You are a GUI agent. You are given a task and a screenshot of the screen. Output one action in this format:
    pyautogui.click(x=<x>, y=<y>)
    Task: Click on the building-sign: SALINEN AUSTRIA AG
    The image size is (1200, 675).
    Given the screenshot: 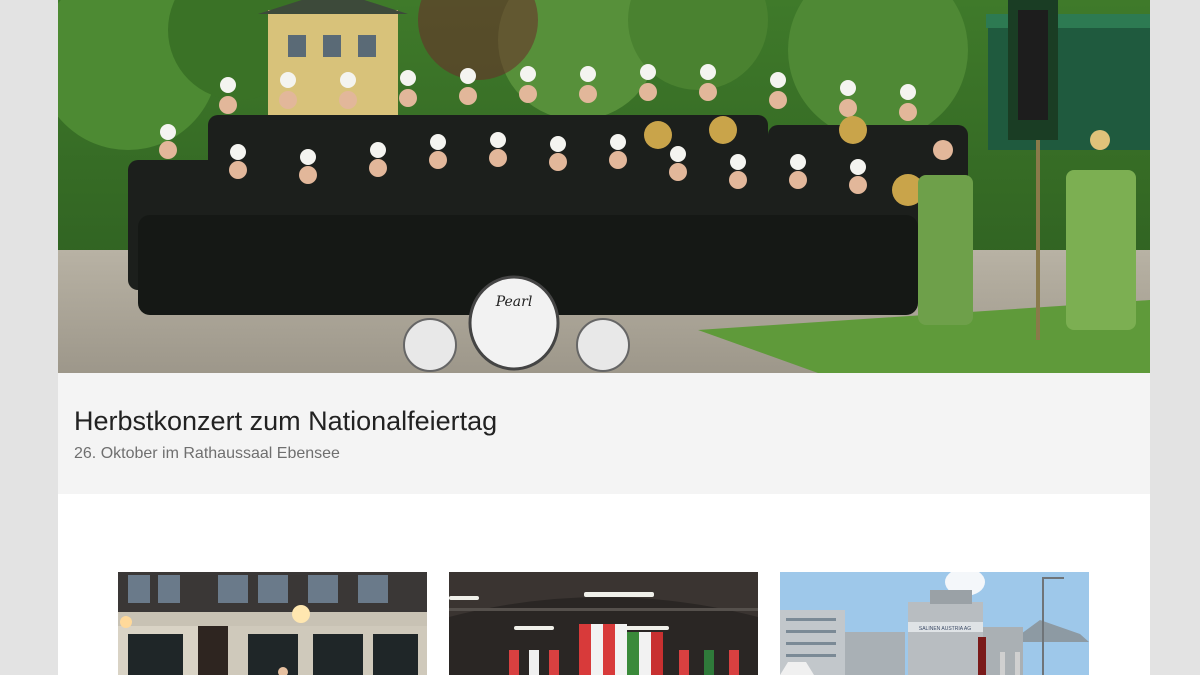 What is the action you would take?
    pyautogui.click(x=945, y=629)
    